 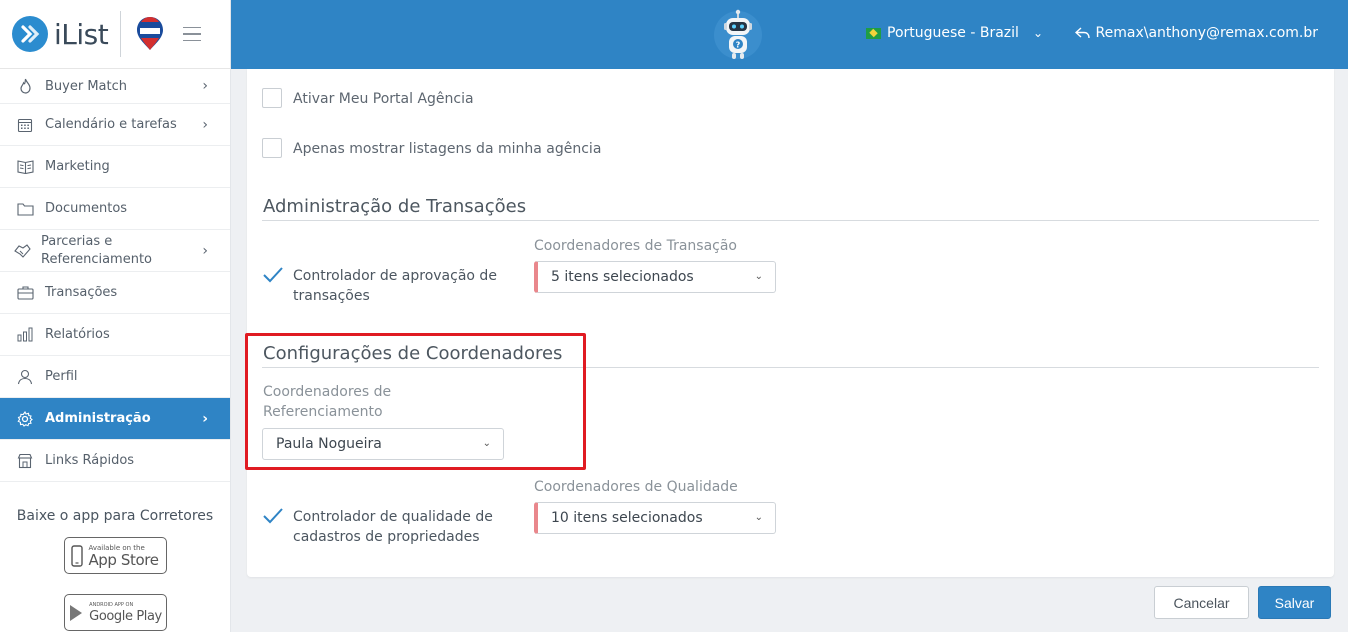 I want to click on sidebar-item-administration: Administração ›, so click(x=115, y=419).